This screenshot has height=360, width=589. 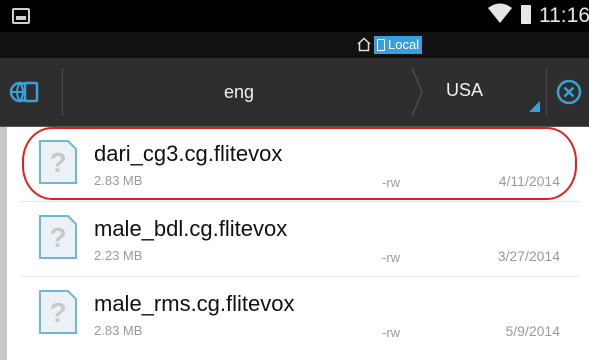 I want to click on breadcrumb-local-label: Local, so click(x=404, y=44).